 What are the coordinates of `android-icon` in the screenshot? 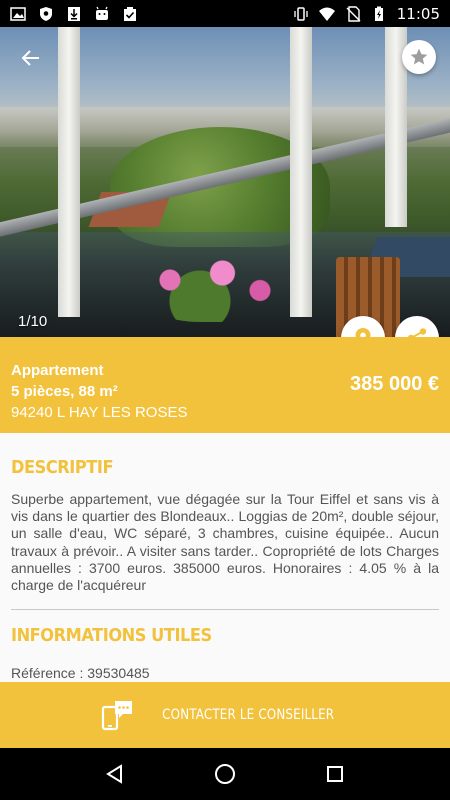 It's located at (102, 13).